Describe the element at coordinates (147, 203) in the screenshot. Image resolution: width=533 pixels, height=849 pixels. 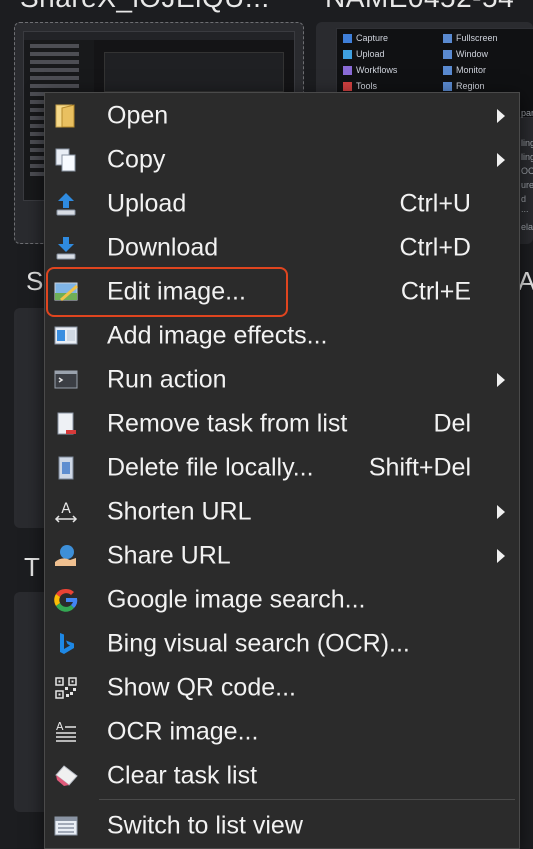
I see `menu-item-label: Upload` at that location.